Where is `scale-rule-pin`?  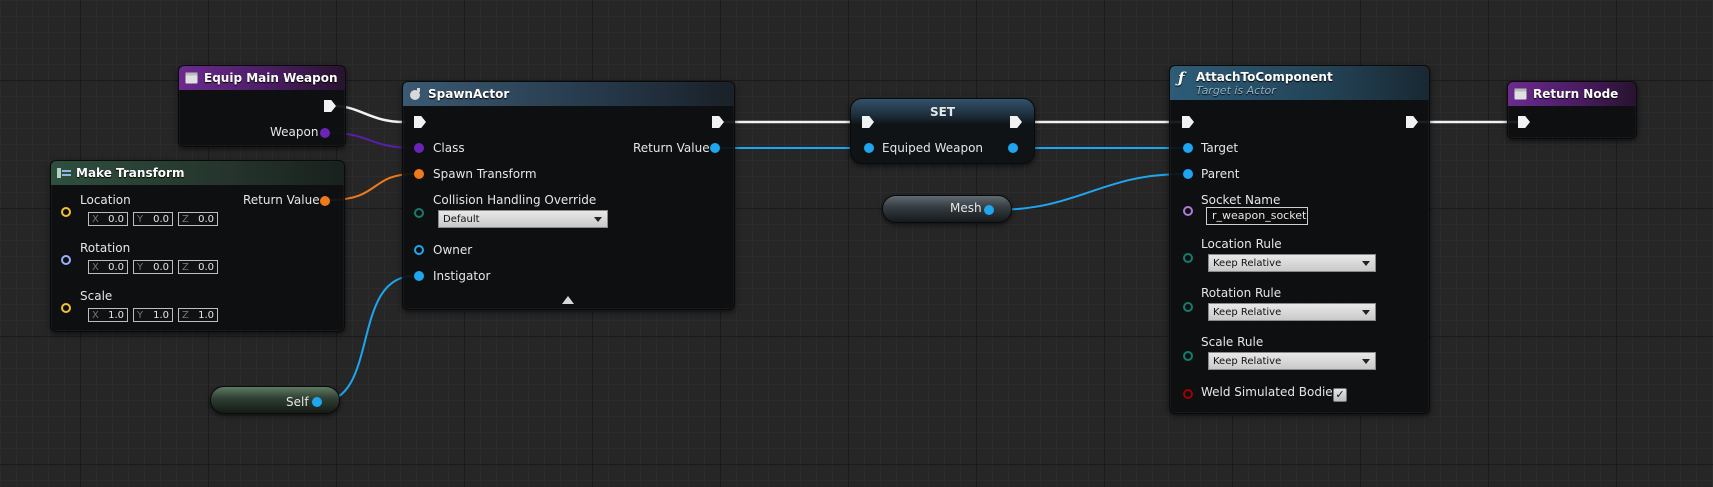
scale-rule-pin is located at coordinates (1188, 356).